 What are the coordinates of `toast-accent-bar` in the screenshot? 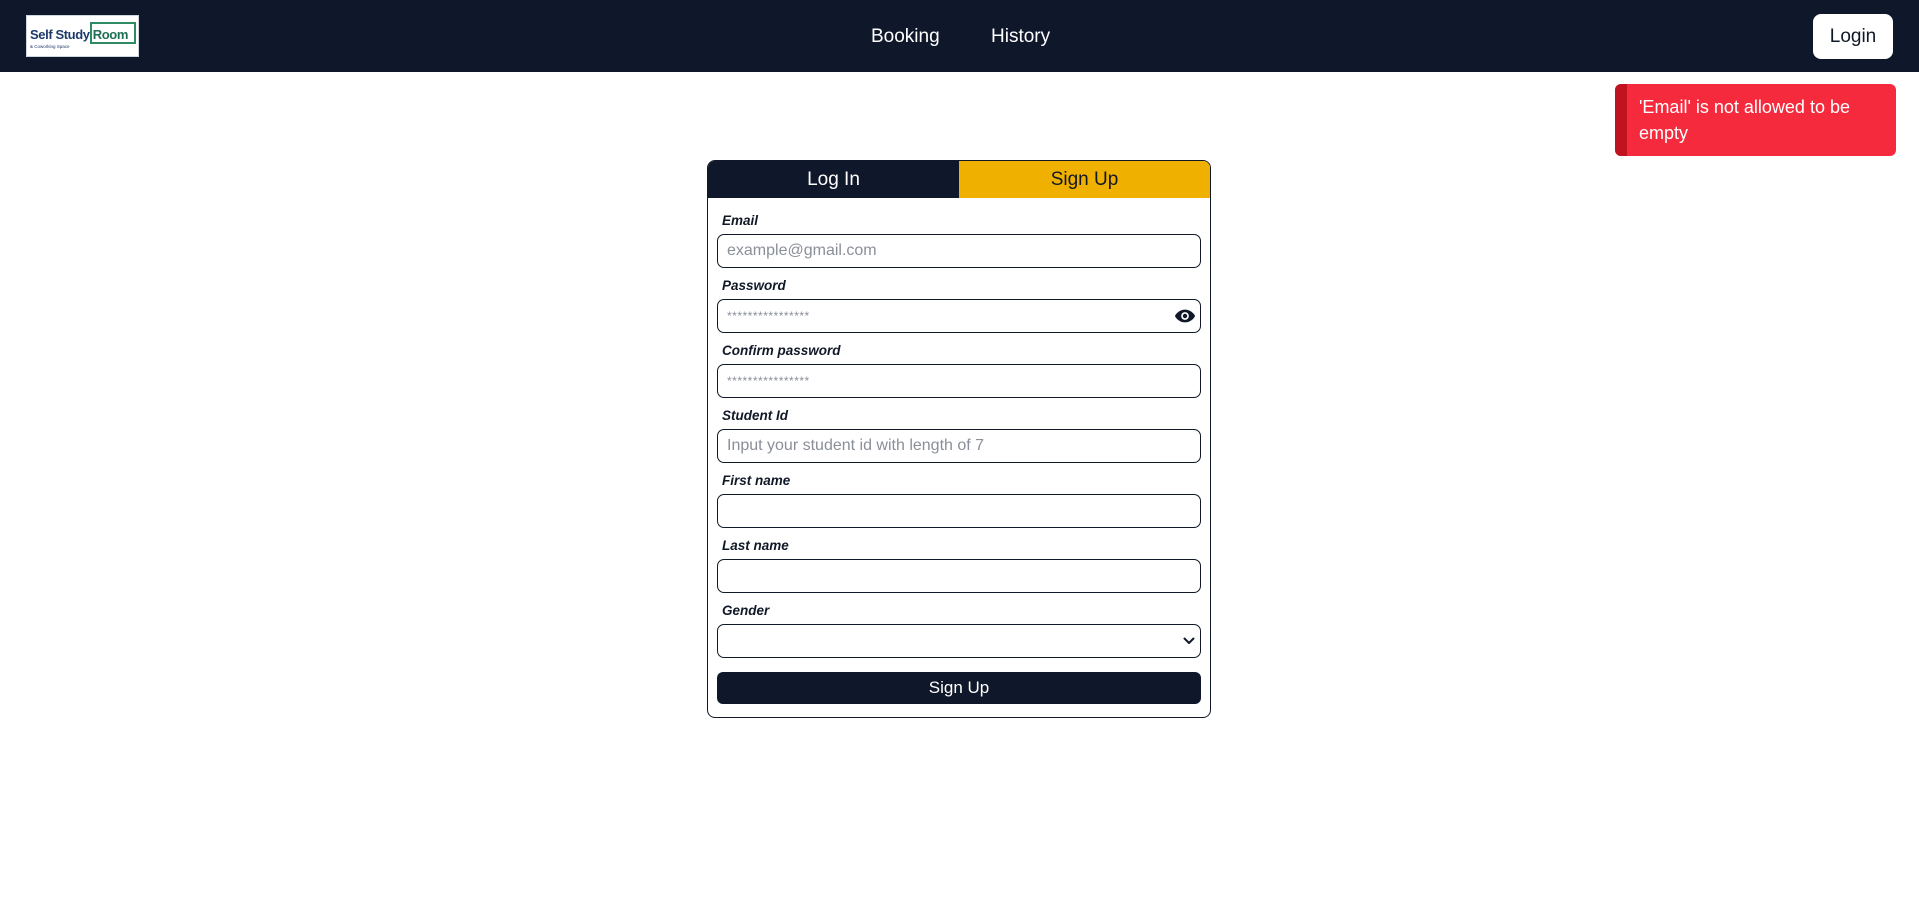 It's located at (1621, 120).